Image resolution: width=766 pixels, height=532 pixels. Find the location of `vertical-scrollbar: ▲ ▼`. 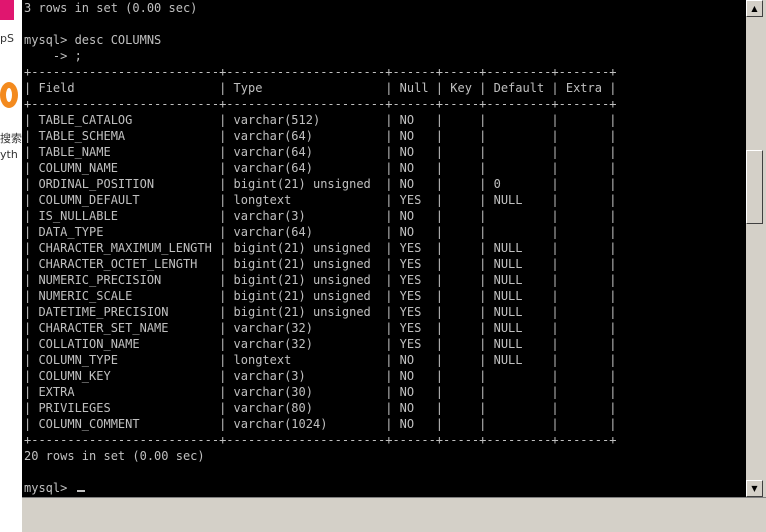

vertical-scrollbar: ▲ ▼ is located at coordinates (754, 248).